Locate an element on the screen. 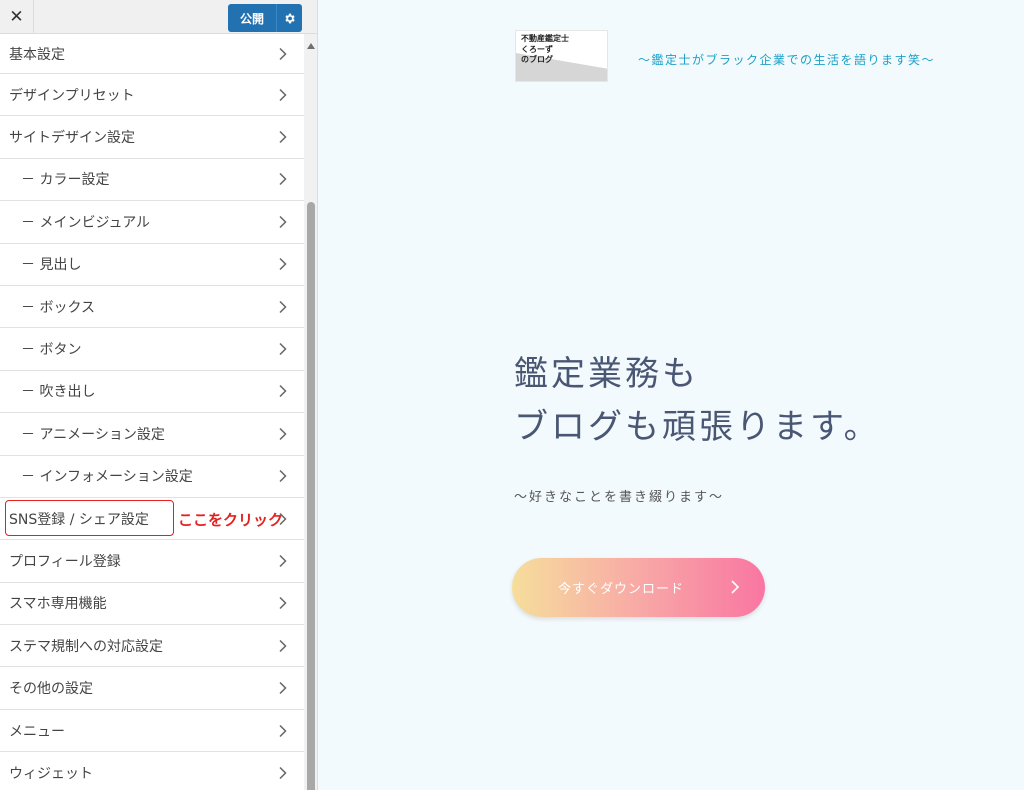  menu-item: － ボタン is located at coordinates (152, 349).